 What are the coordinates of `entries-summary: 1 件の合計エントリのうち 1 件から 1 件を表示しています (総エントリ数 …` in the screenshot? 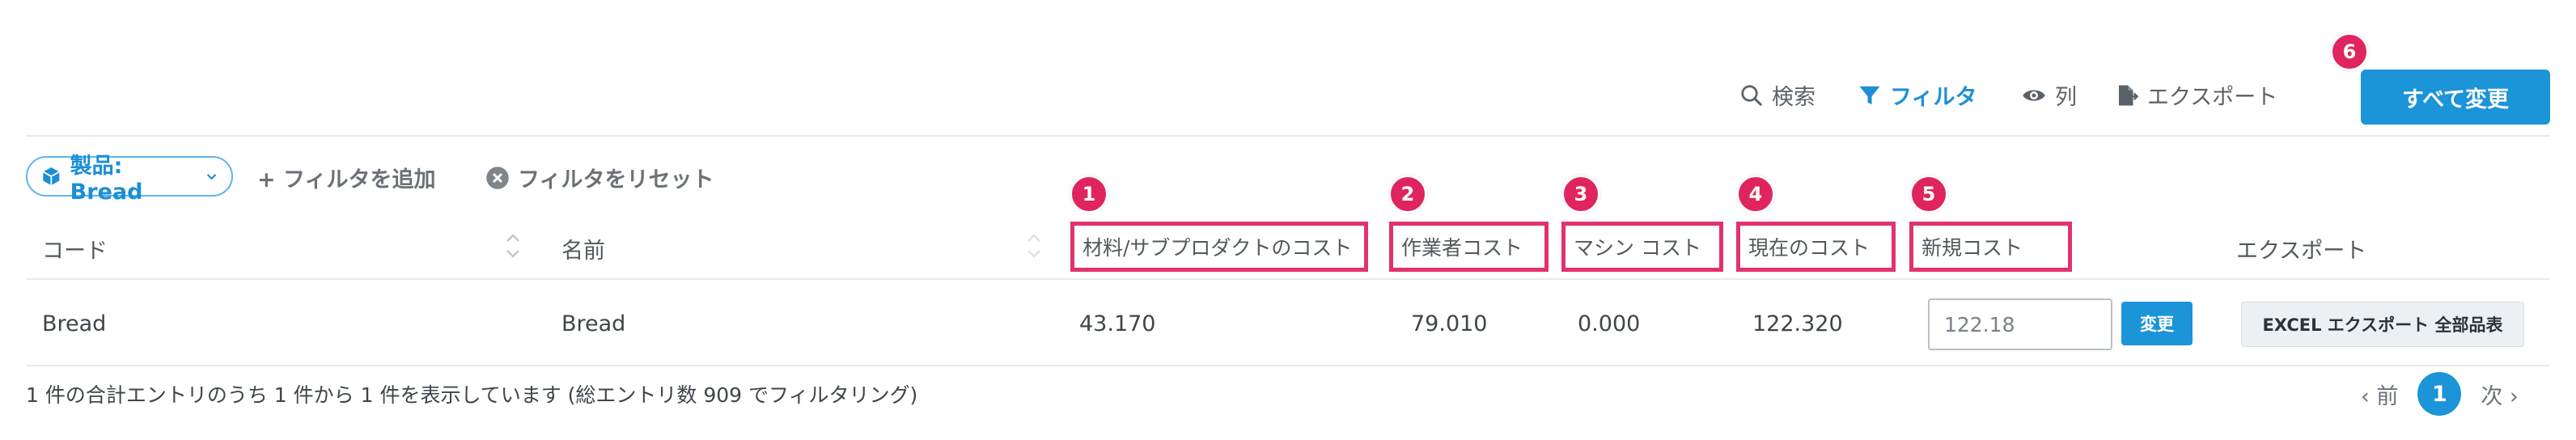 It's located at (472, 395).